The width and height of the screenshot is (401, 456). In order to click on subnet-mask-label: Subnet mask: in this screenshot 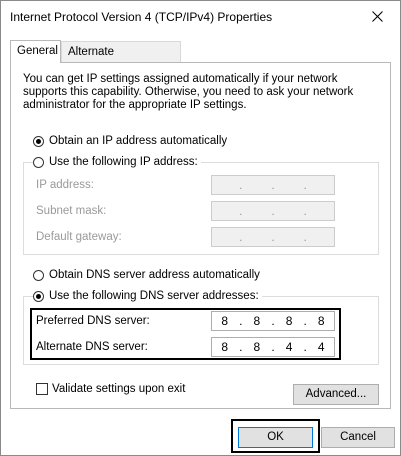, I will do `click(71, 211)`.